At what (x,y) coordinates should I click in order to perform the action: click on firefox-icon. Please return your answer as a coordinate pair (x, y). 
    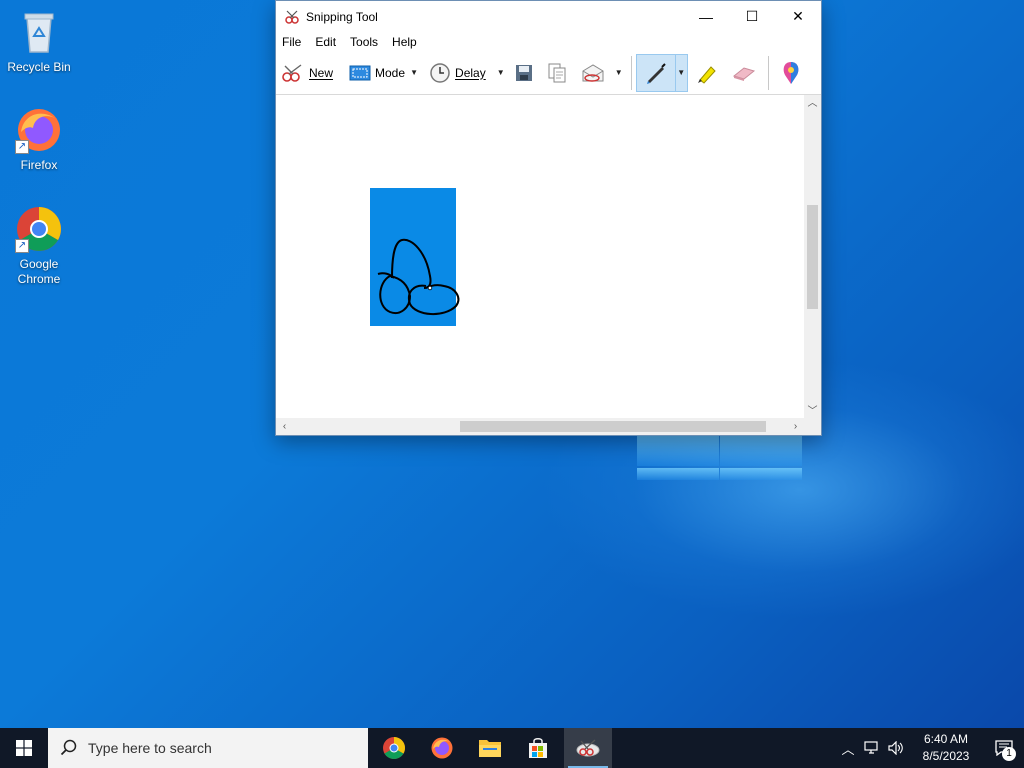
    Looking at the image, I should click on (442, 748).